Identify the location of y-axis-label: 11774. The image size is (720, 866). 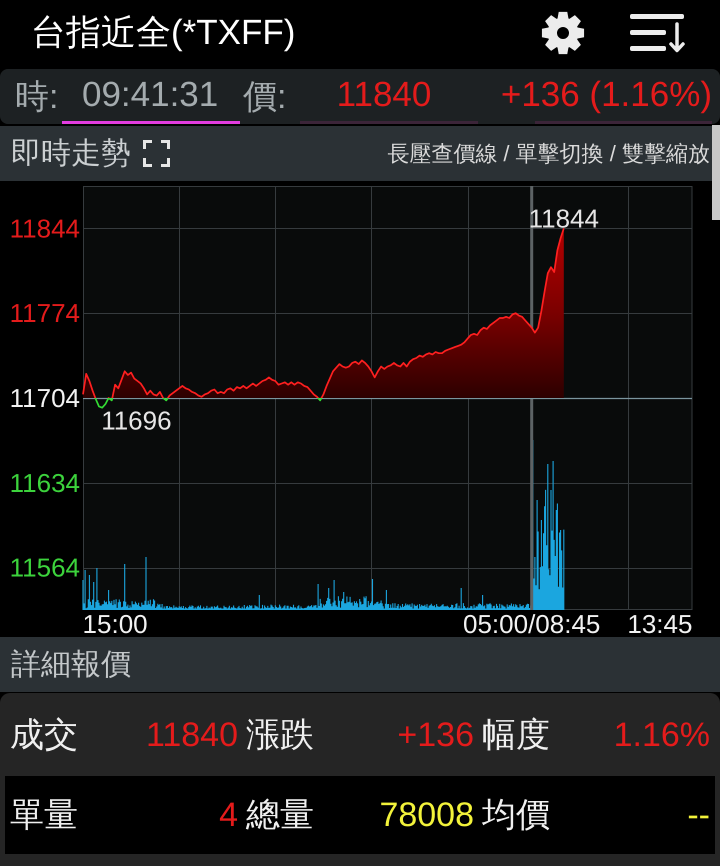
(45, 313).